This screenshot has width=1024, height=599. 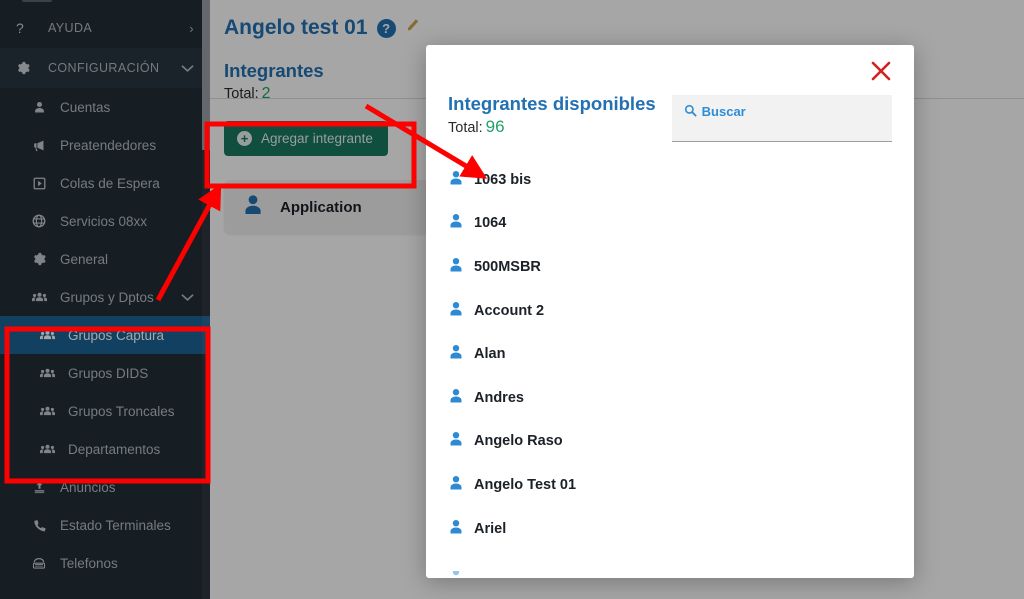 I want to click on list-item: Ariel, so click(x=670, y=529).